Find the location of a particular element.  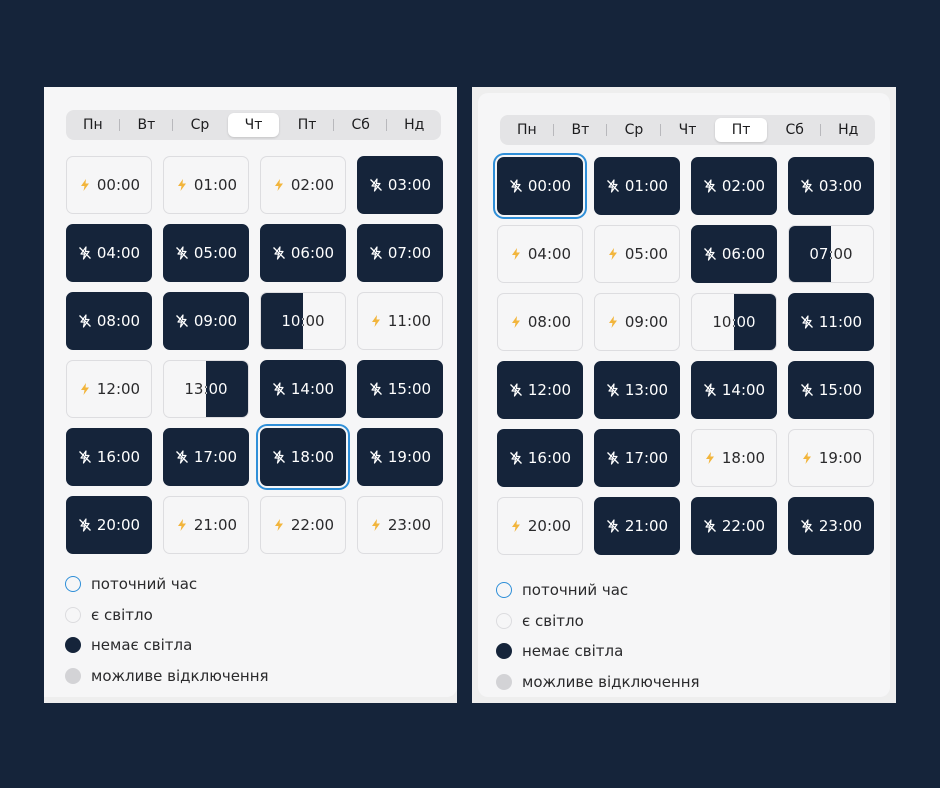

hour-label: 00:00 is located at coordinates (118, 185).